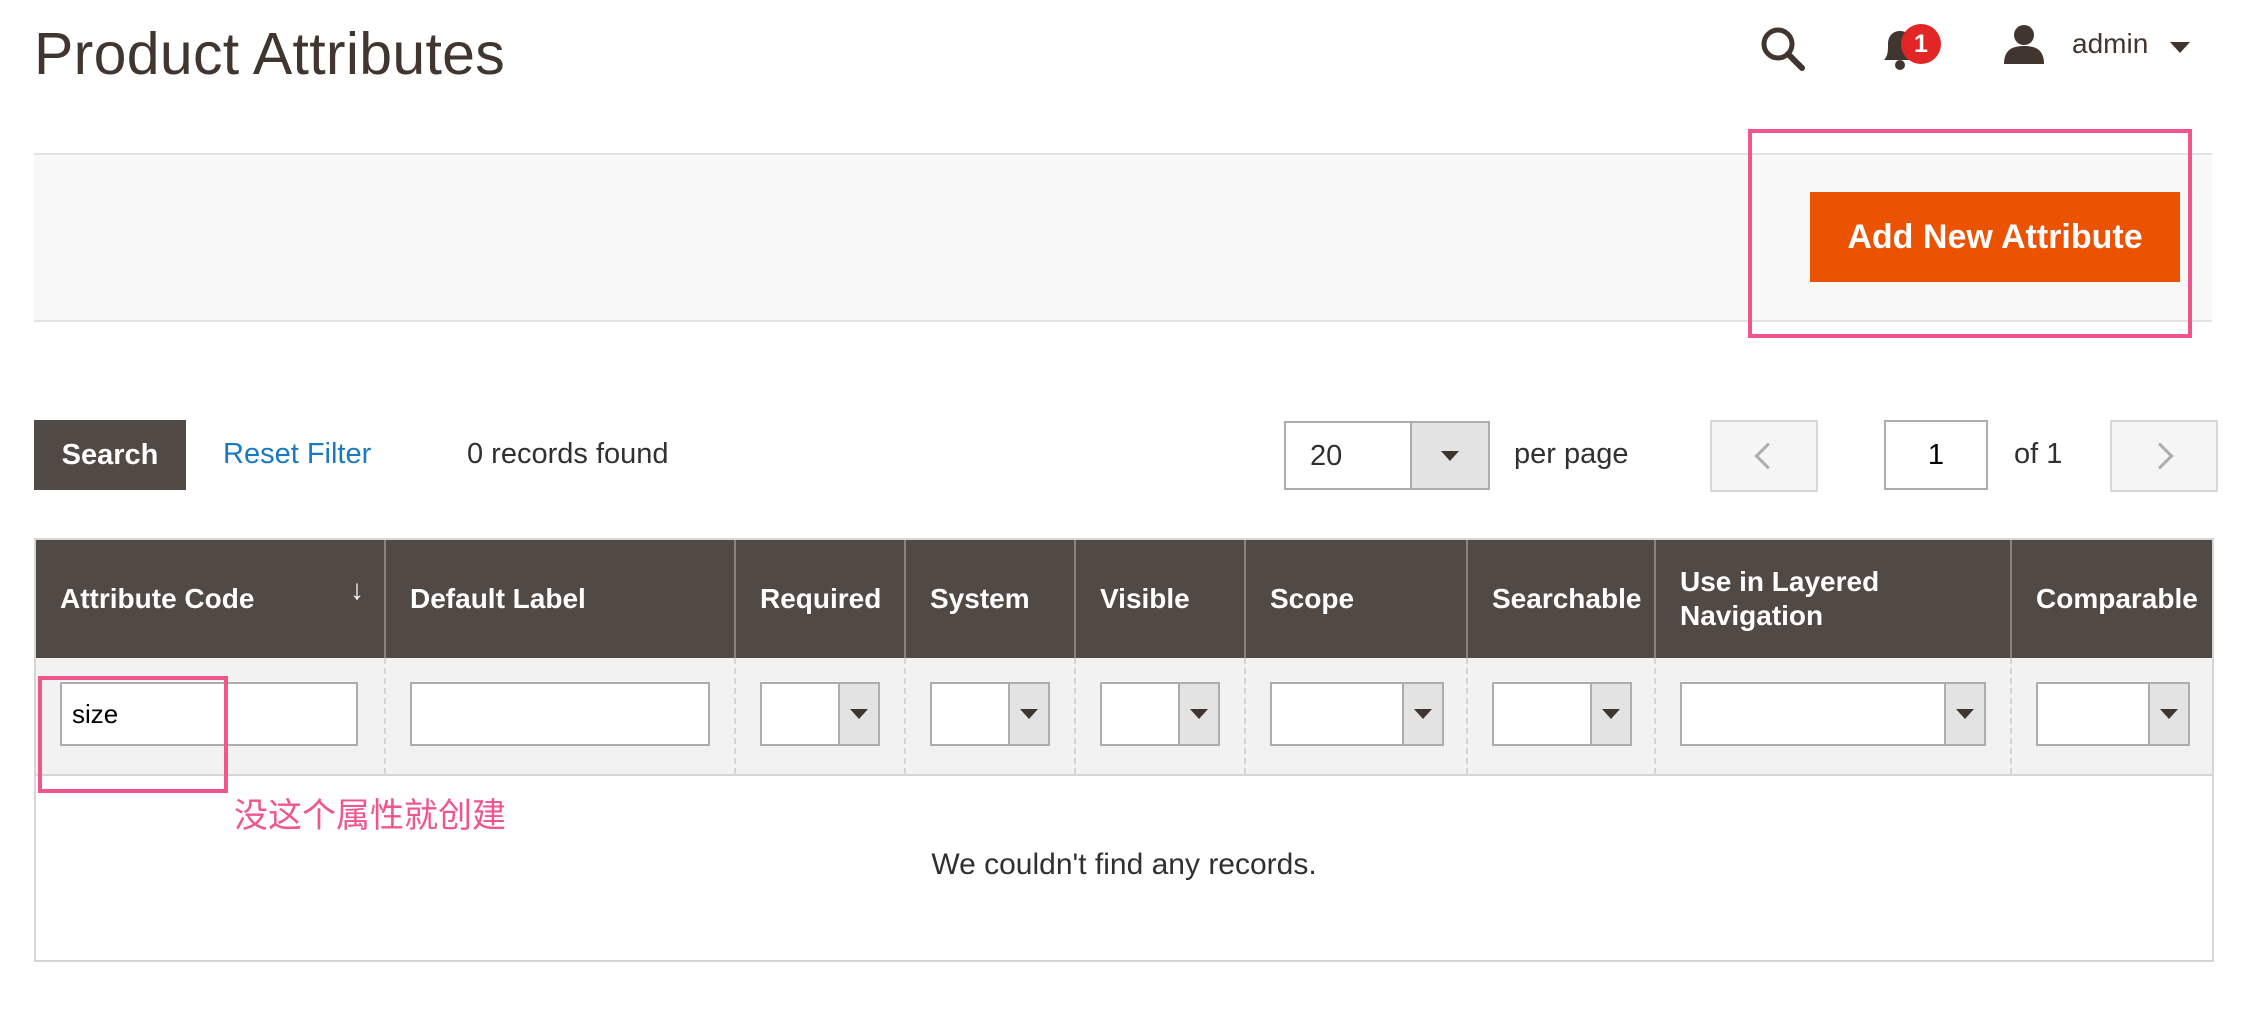 This screenshot has width=2242, height=1012. I want to click on per-page-value: 20, so click(1326, 456).